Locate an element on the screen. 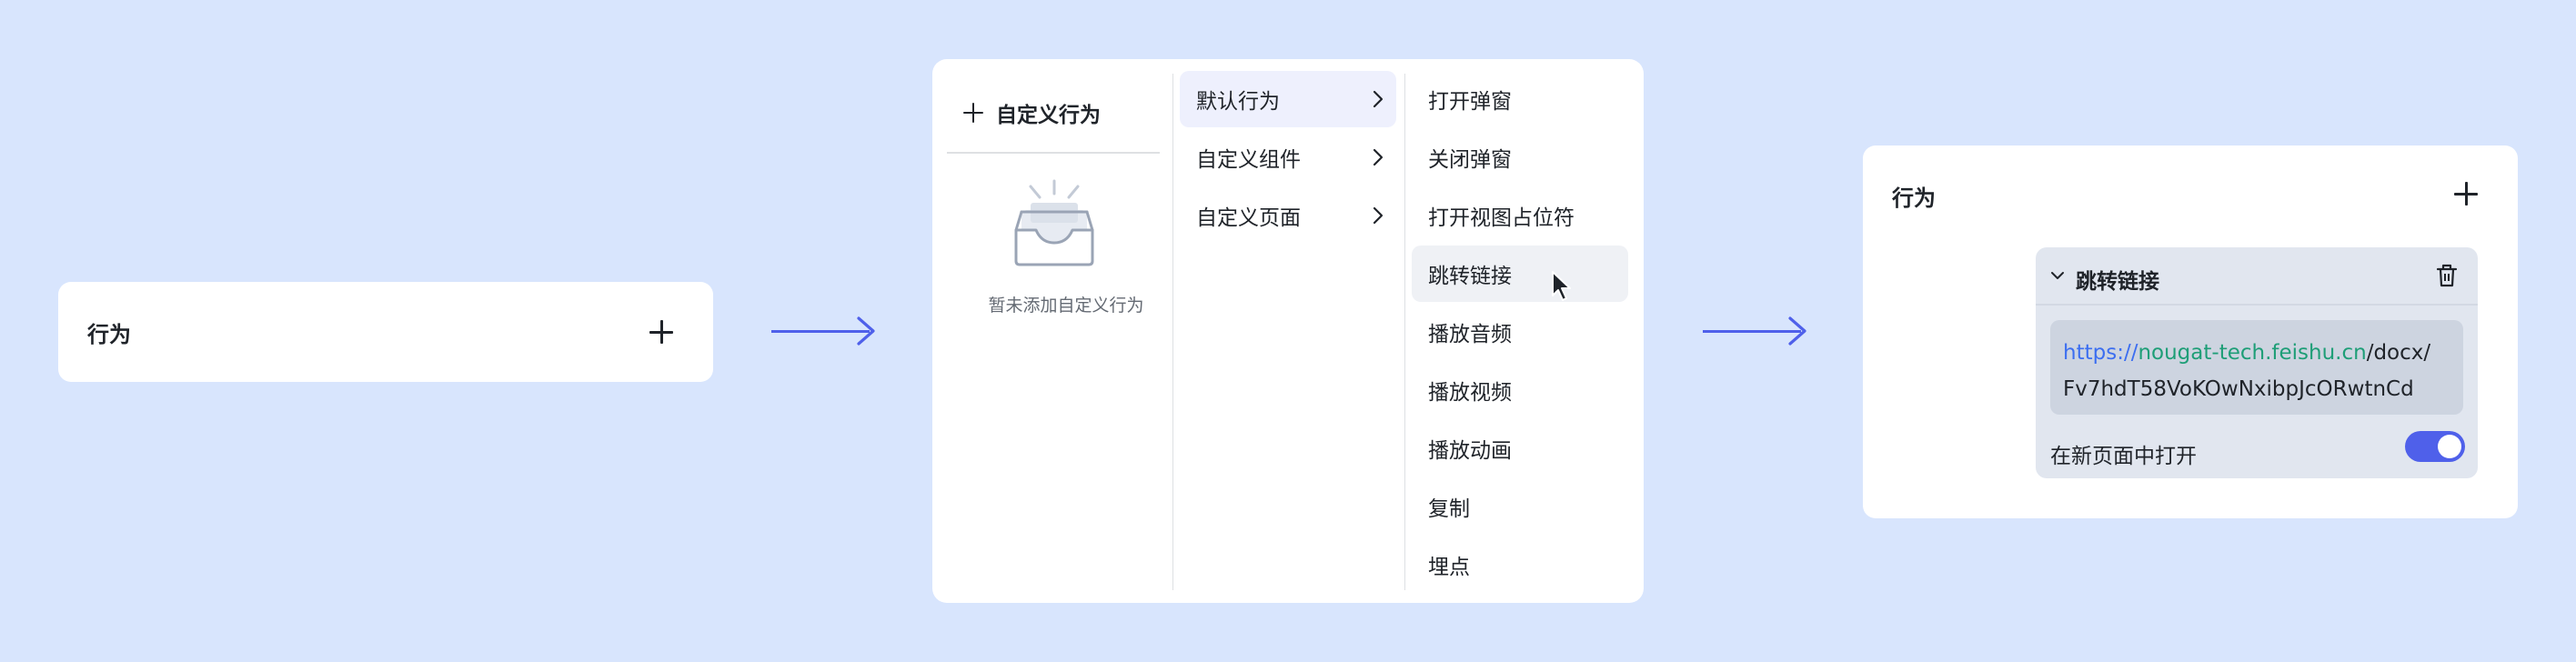 The image size is (2576, 662). action-jump-link: 跳转链接 is located at coordinates (1520, 274).